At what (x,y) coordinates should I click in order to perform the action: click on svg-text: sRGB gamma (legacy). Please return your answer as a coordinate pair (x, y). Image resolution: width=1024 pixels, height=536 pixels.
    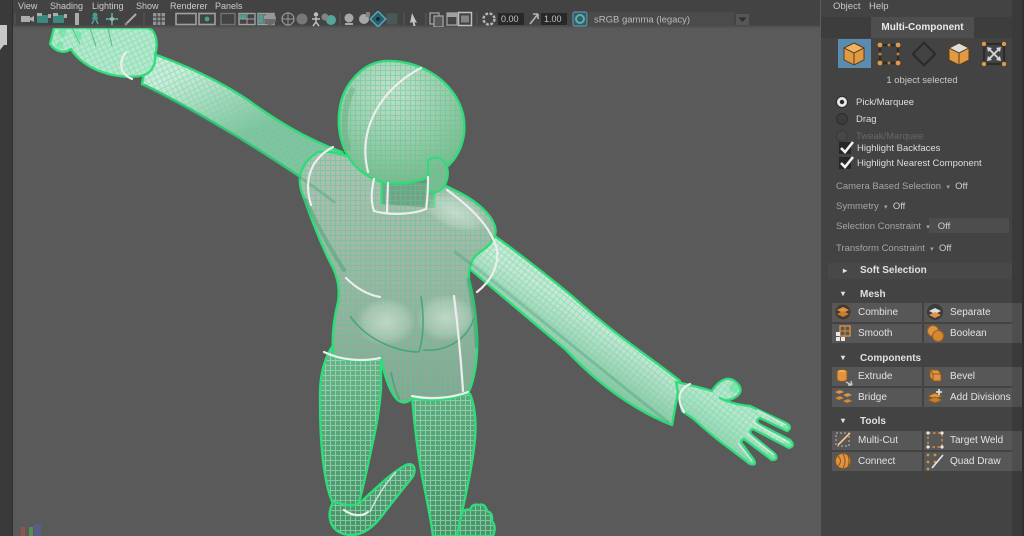
    Looking at the image, I should click on (642, 20).